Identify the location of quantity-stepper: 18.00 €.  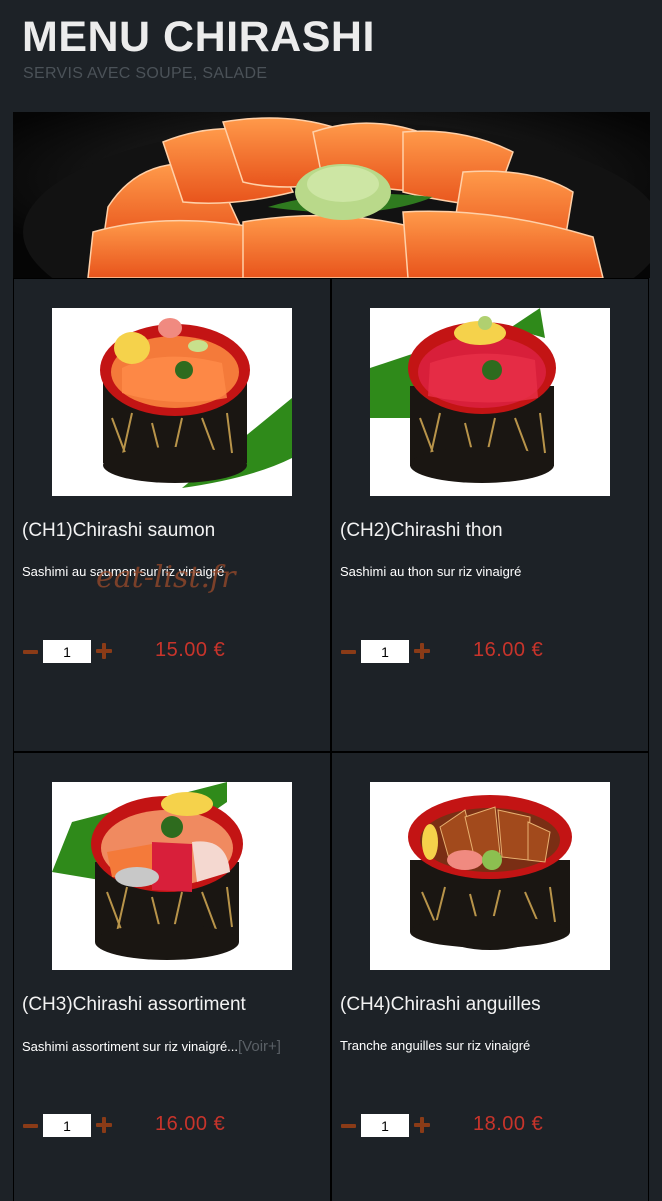
(490, 1126).